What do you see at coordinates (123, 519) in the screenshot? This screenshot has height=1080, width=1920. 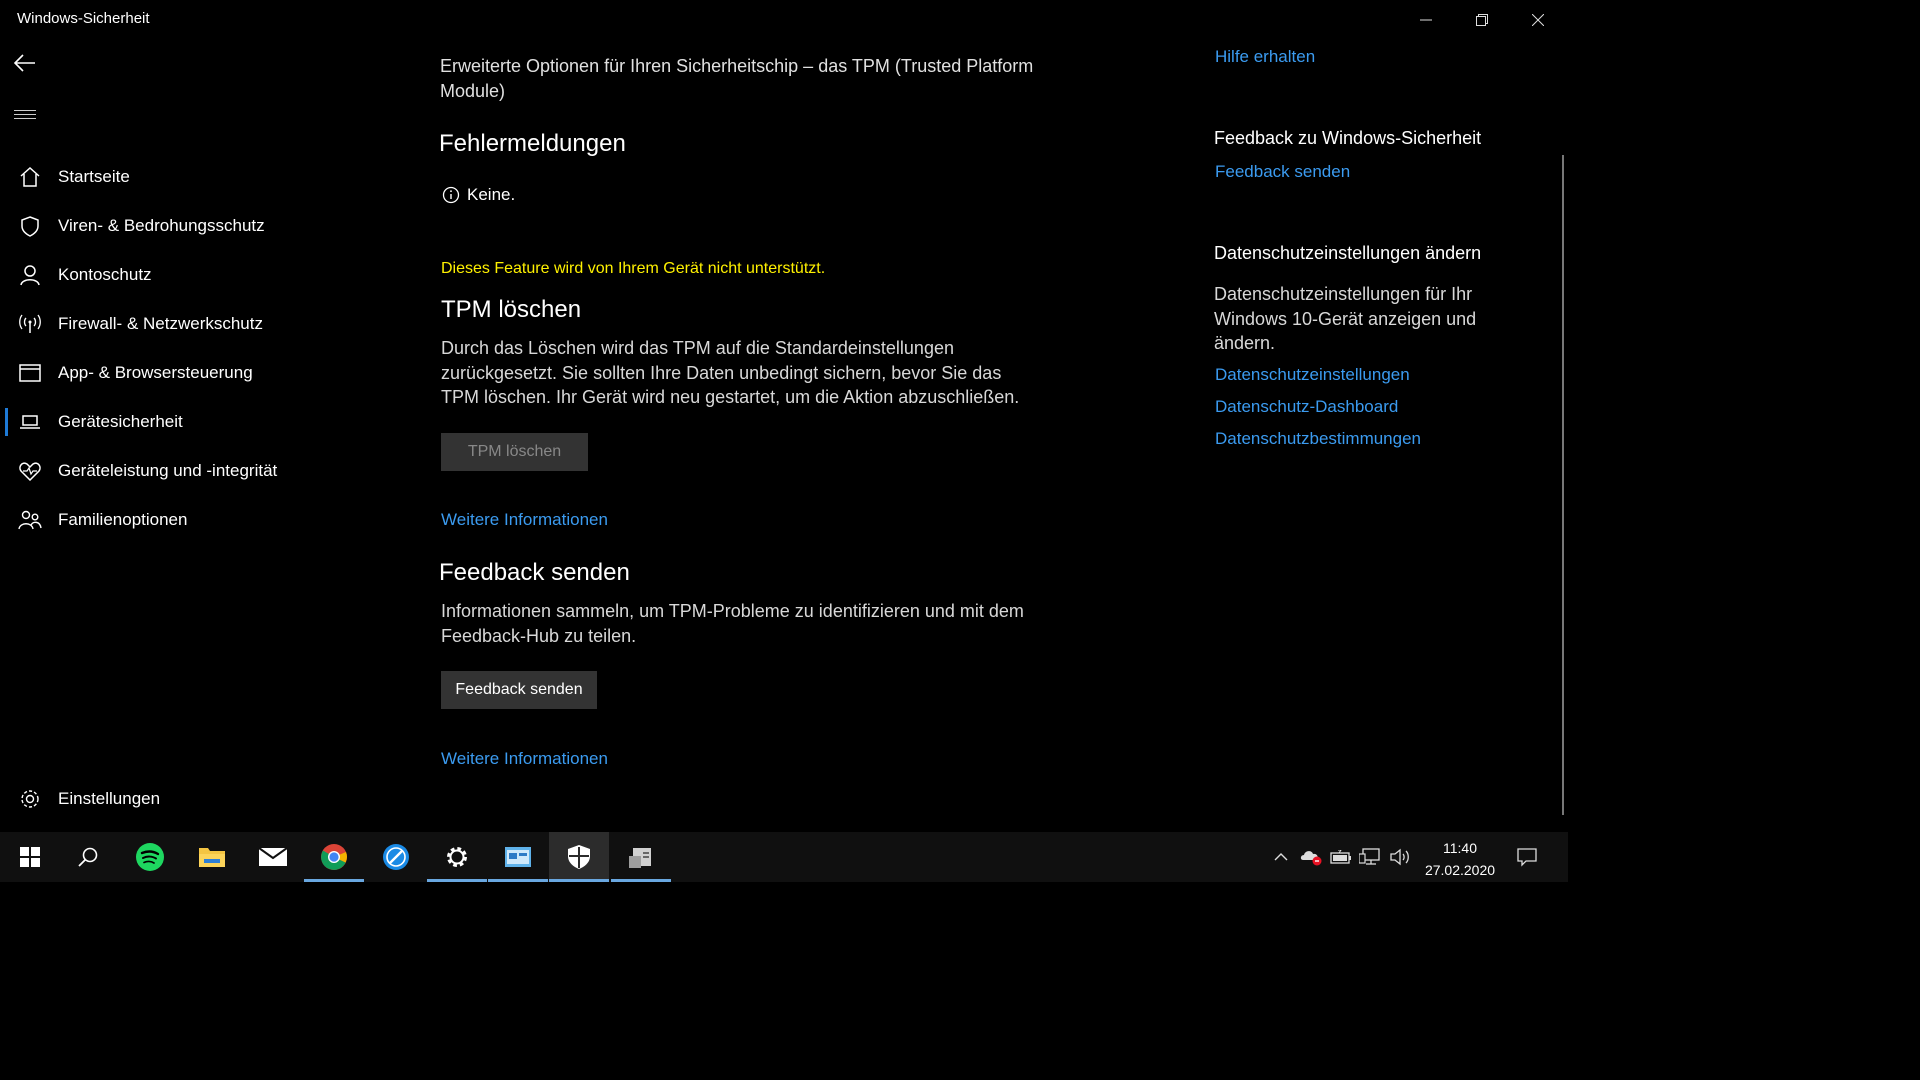 I see `sidebar-item-label: Familienoptionen` at bounding box center [123, 519].